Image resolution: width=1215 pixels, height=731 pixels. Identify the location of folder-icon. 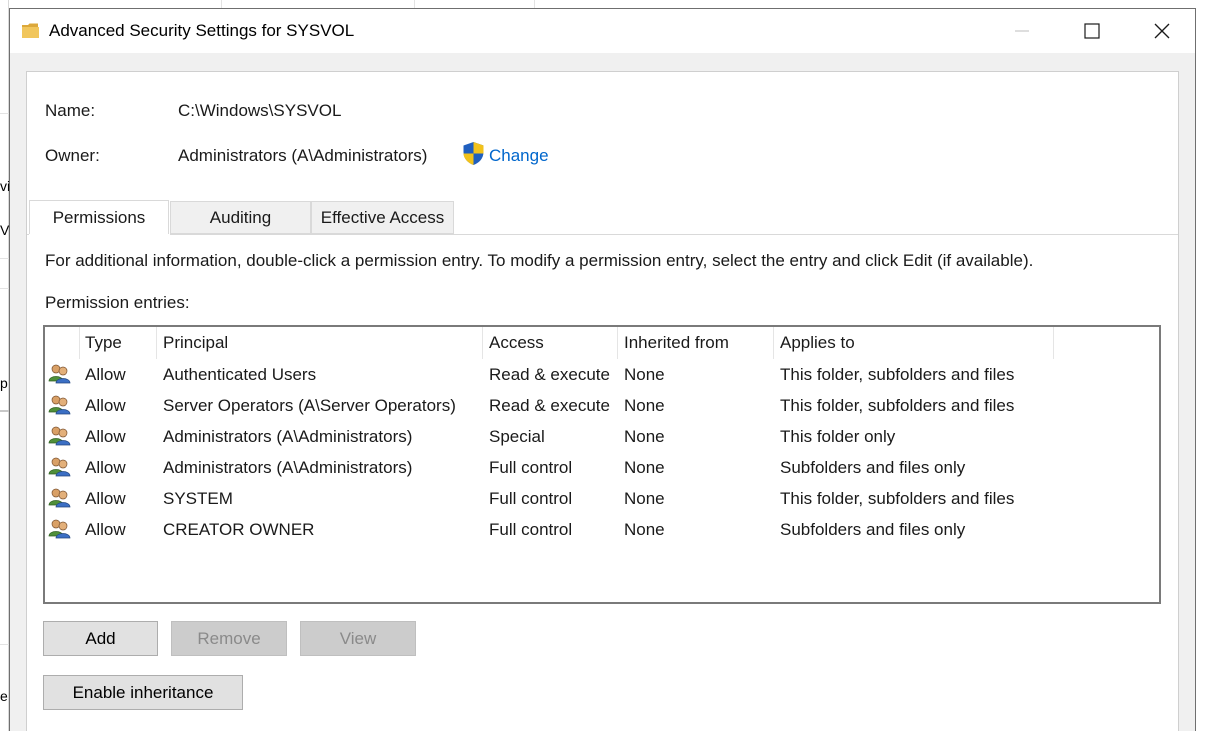
(30, 30).